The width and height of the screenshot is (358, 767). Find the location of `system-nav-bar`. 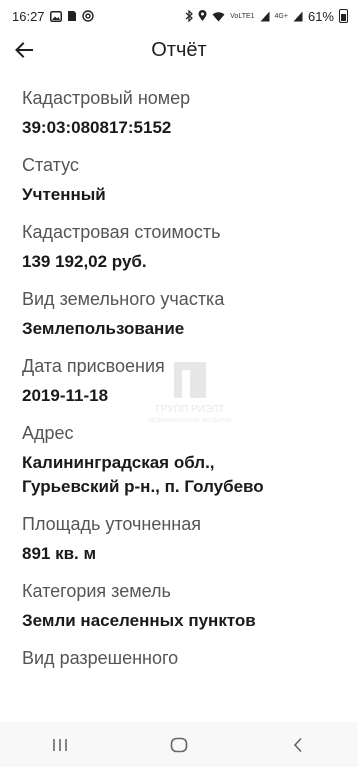

system-nav-bar is located at coordinates (179, 744).